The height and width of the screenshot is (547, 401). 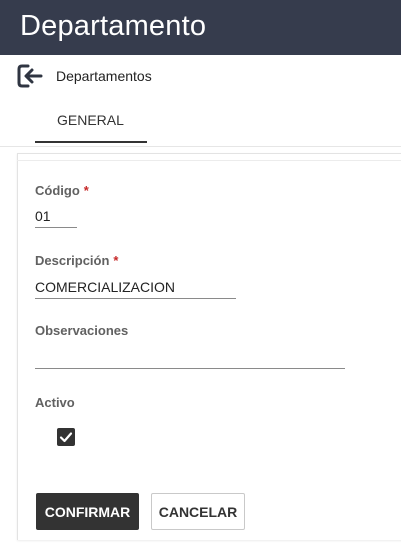 What do you see at coordinates (209, 160) in the screenshot?
I see `card-divider` at bounding box center [209, 160].